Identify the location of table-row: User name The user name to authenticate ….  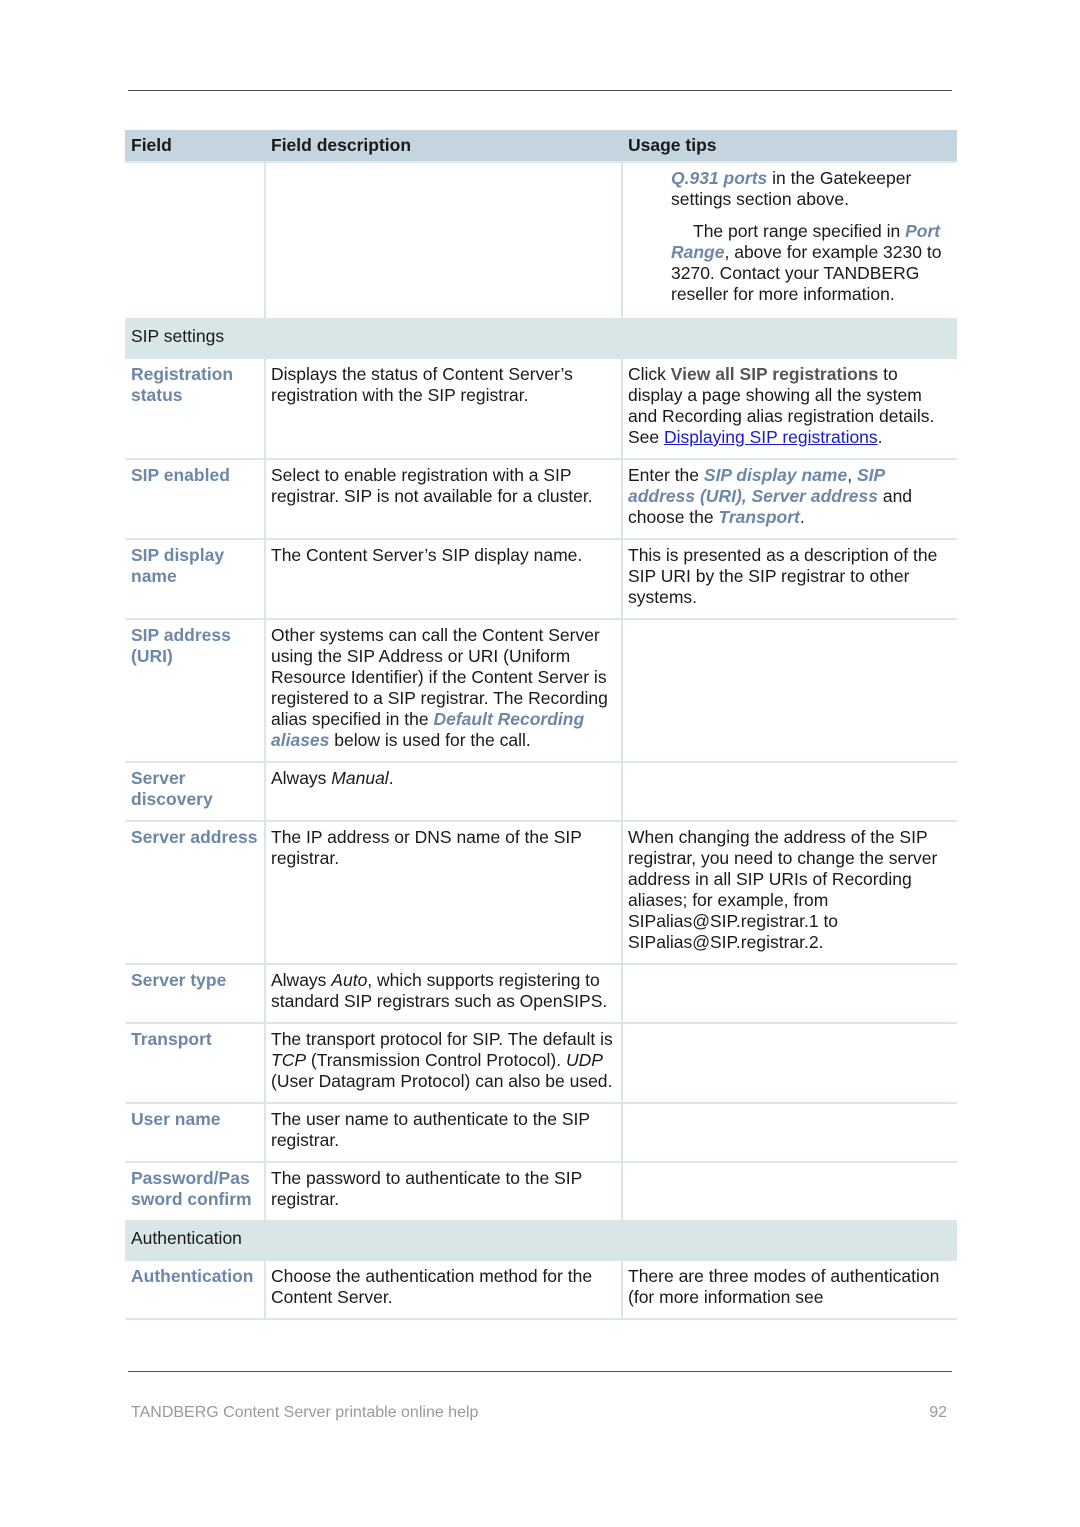
(541, 1133).